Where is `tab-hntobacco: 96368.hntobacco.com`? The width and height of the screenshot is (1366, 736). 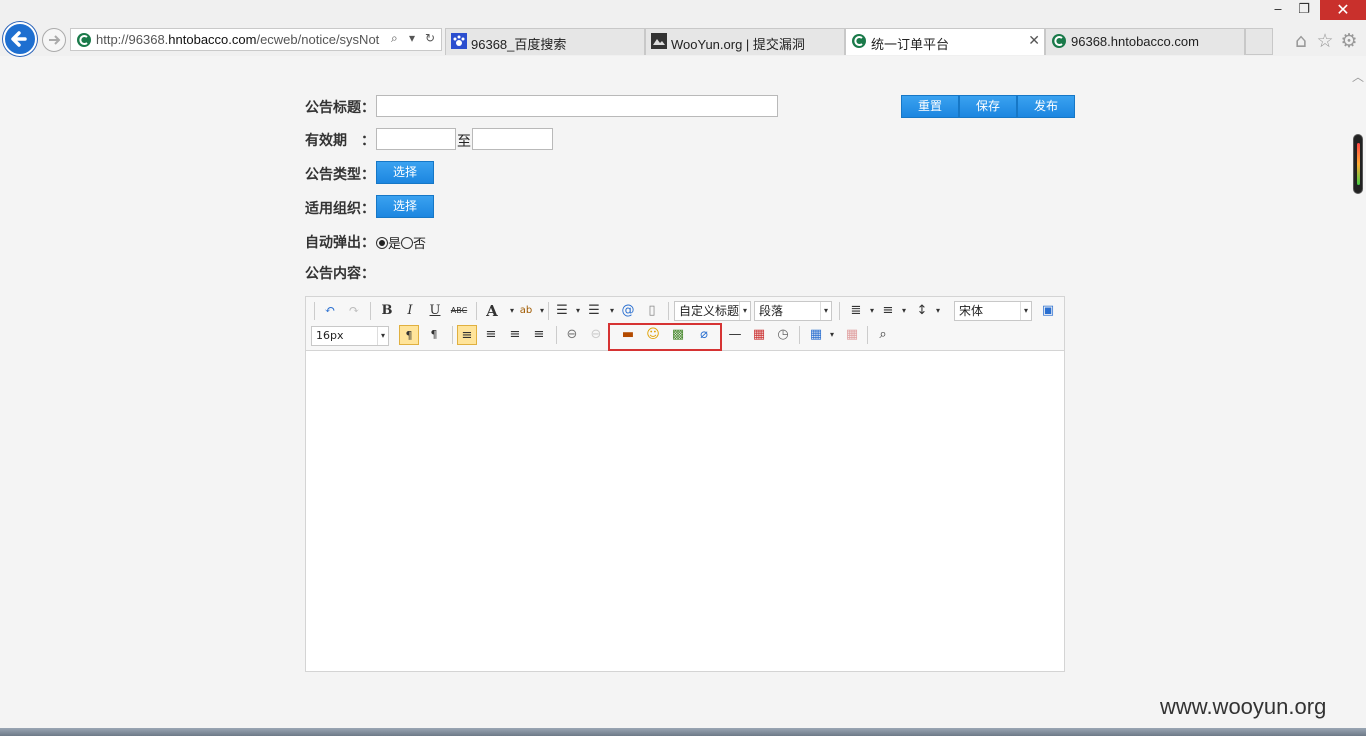
tab-hntobacco: 96368.hntobacco.com is located at coordinates (1145, 41).